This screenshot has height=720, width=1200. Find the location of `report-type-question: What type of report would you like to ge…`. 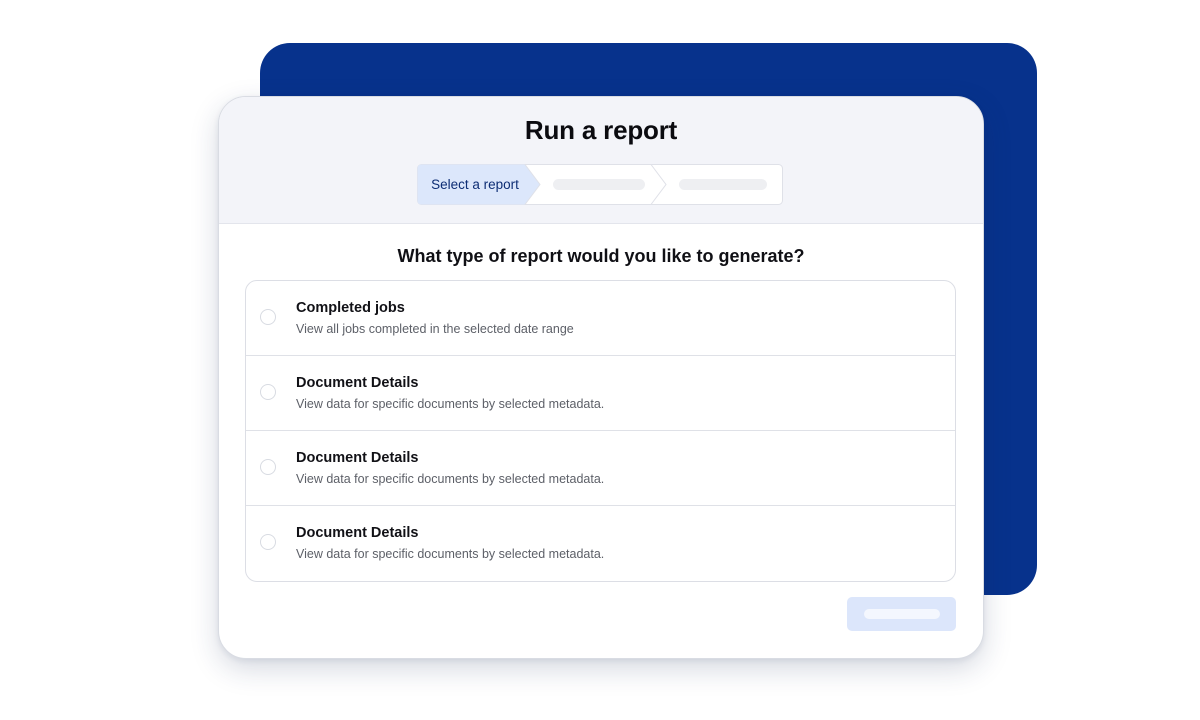

report-type-question: What type of report would you like to ge… is located at coordinates (601, 256).